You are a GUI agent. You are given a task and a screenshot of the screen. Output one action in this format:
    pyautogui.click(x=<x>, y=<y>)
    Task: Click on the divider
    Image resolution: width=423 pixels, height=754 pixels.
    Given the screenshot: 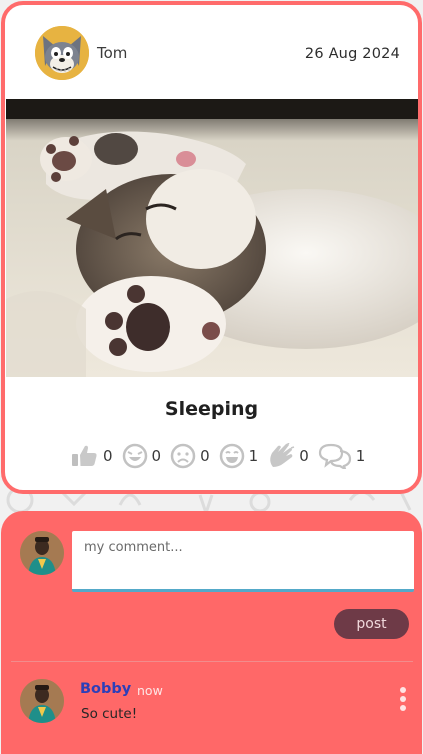 What is the action you would take?
    pyautogui.click(x=212, y=661)
    